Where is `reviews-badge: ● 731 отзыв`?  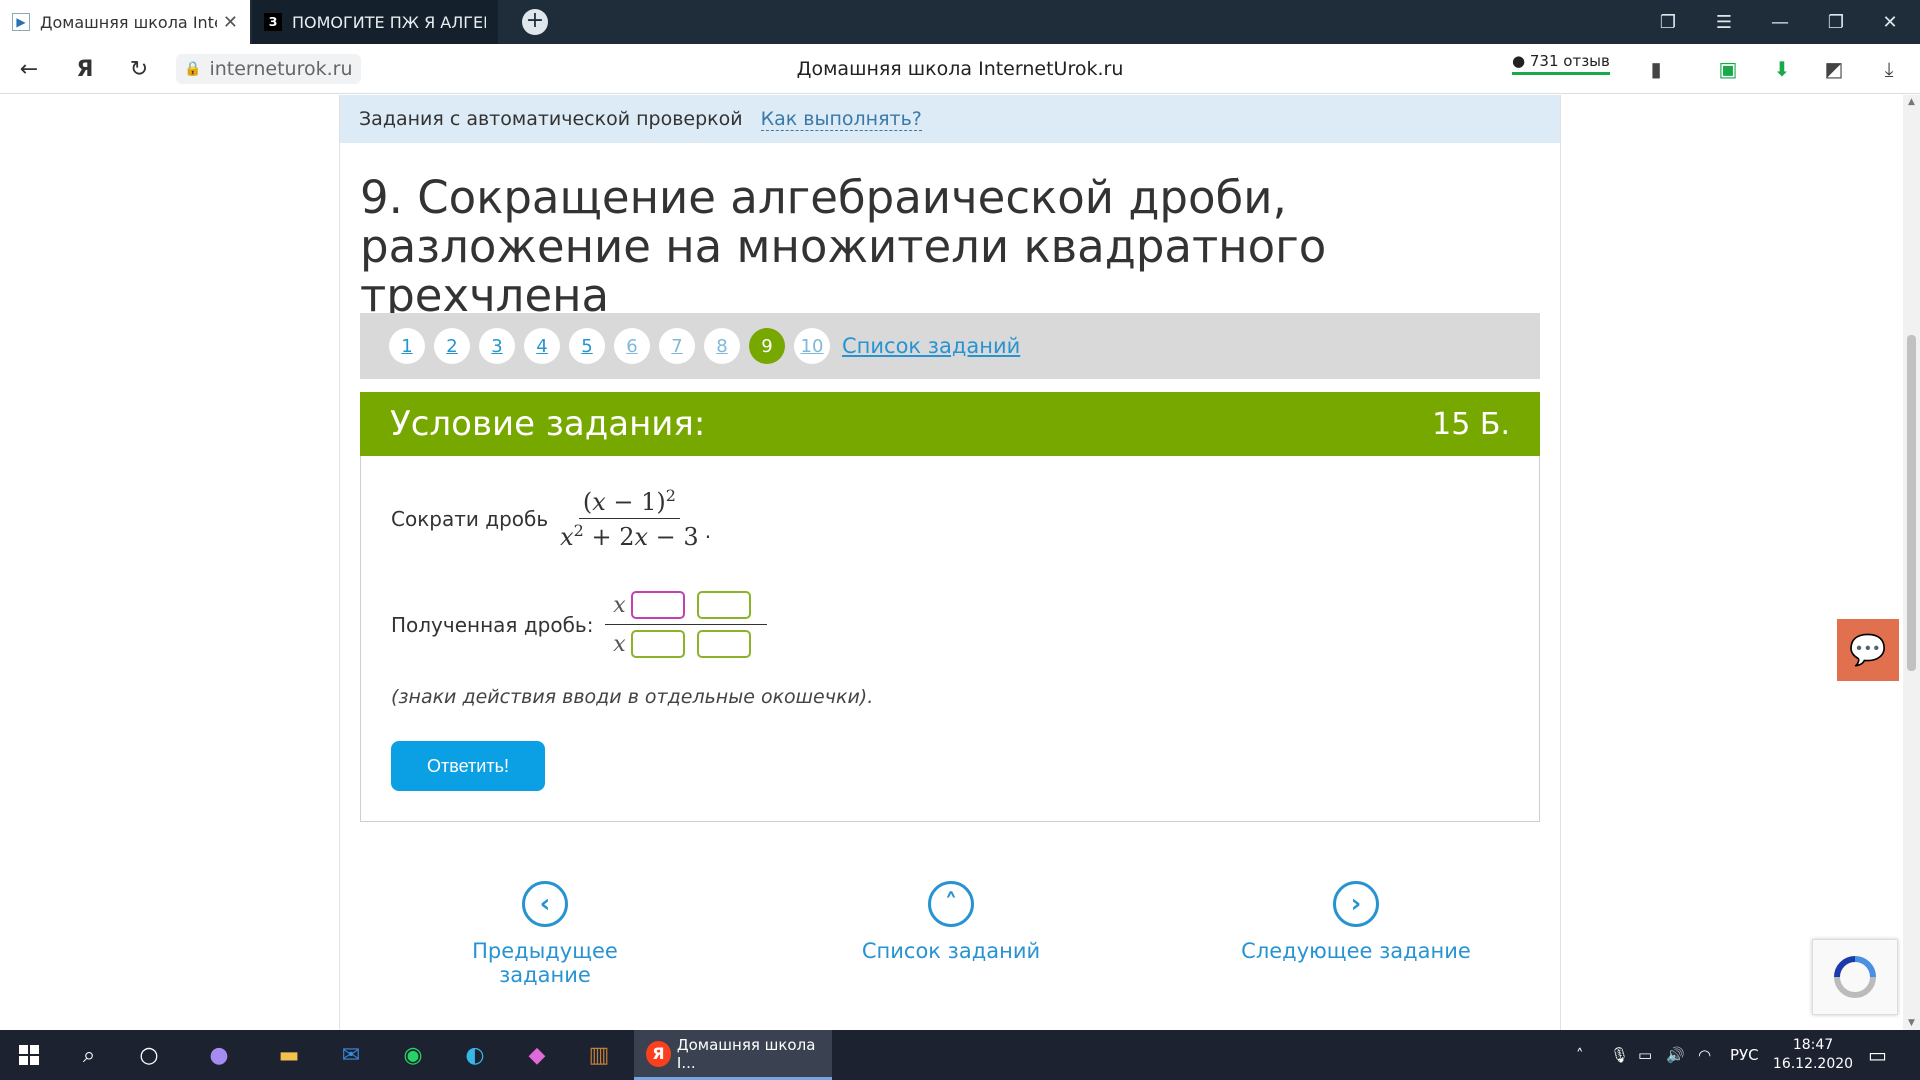
reviews-badge: ● 731 отзыв is located at coordinates (1561, 63).